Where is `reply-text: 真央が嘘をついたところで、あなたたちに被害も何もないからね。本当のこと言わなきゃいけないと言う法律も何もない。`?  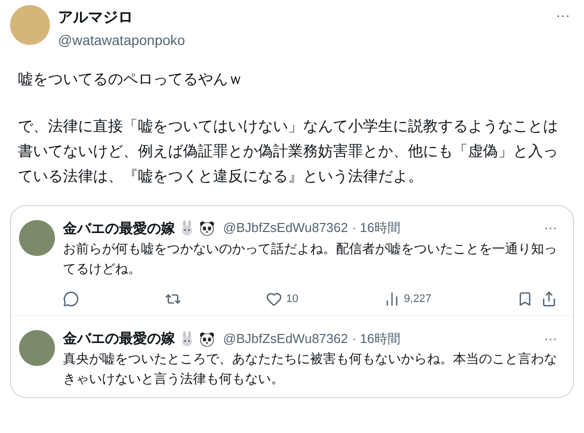 reply-text: 真央が嘘をついたところで、あなたたちに被害も何もないからね。本当のこと言わなきゃいけないと言う法律も何もない。 is located at coordinates (310, 369).